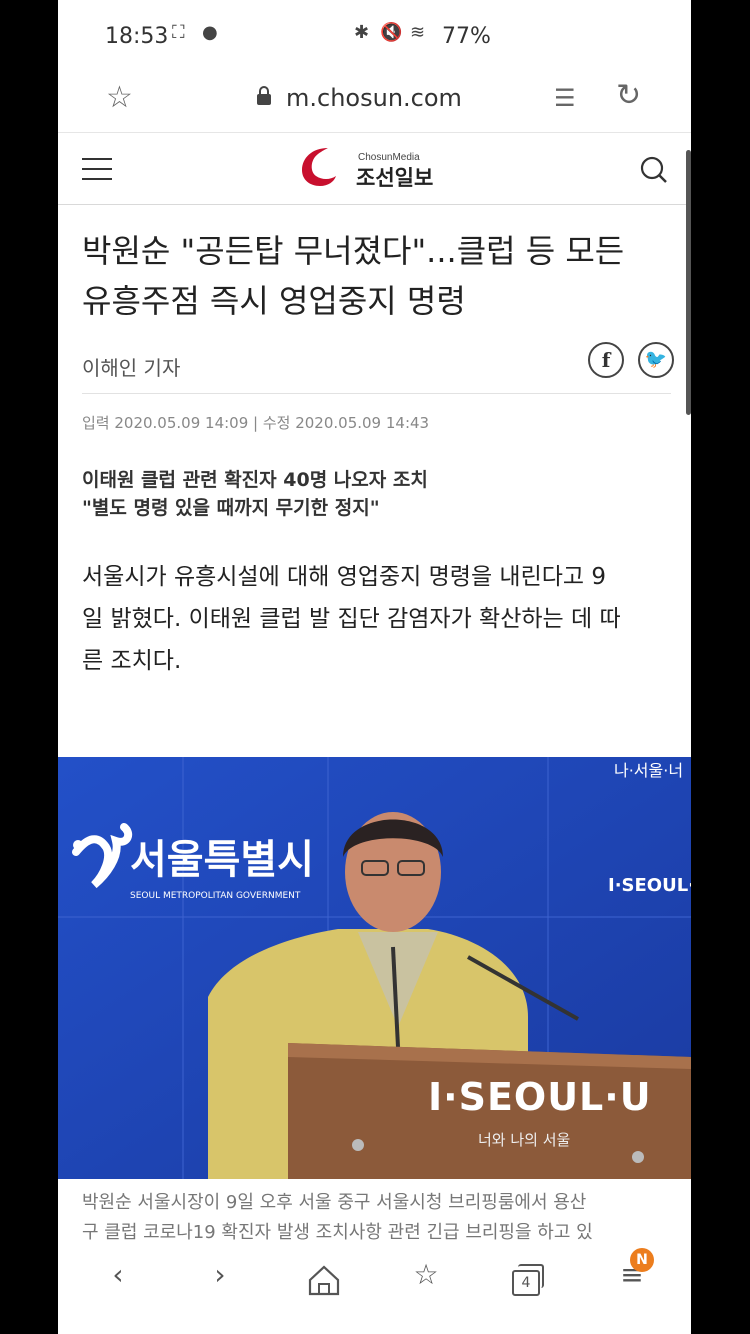 The image size is (750, 1334). Describe the element at coordinates (565, 98) in the screenshot. I see `reader-mode-icon: ☰` at that location.